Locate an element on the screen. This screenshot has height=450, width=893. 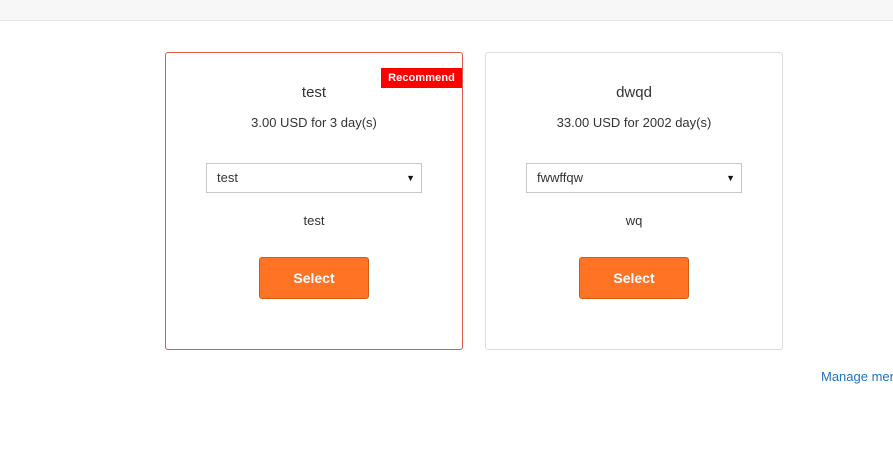
plan-name: test is located at coordinates (314, 92).